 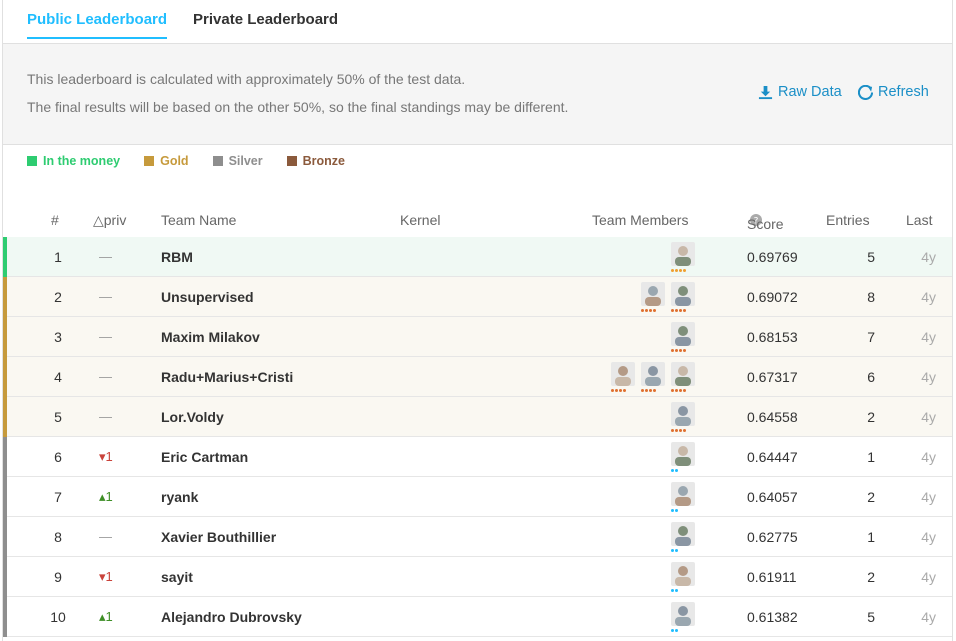 What do you see at coordinates (227, 377) in the screenshot?
I see `row-team-name: Radu+Marius+Cristi` at bounding box center [227, 377].